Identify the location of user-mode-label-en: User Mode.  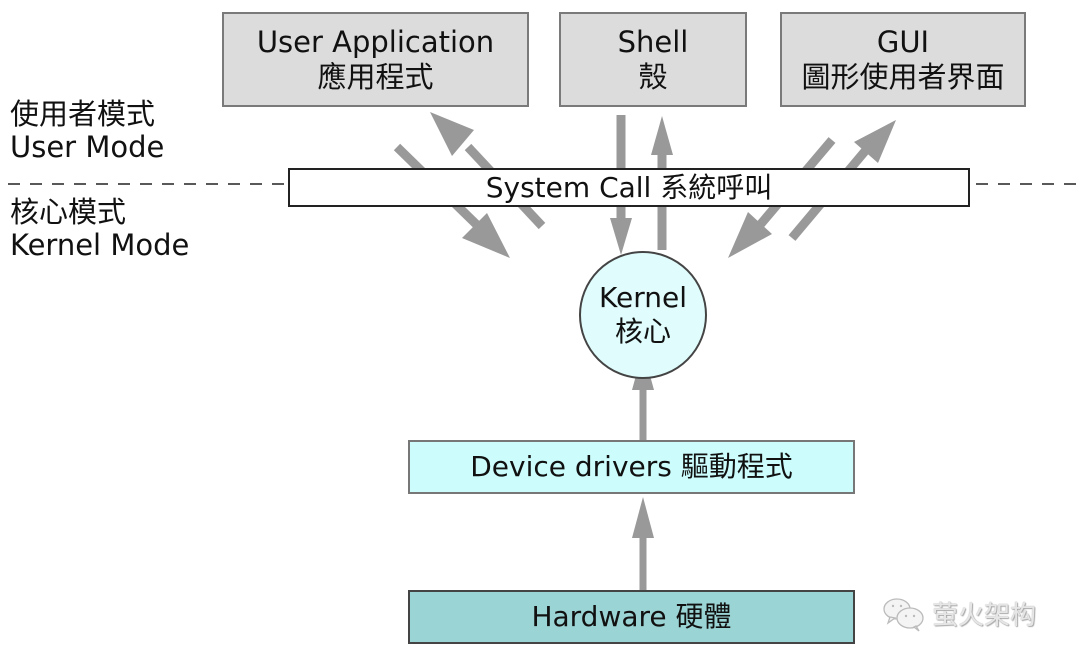
(87, 147).